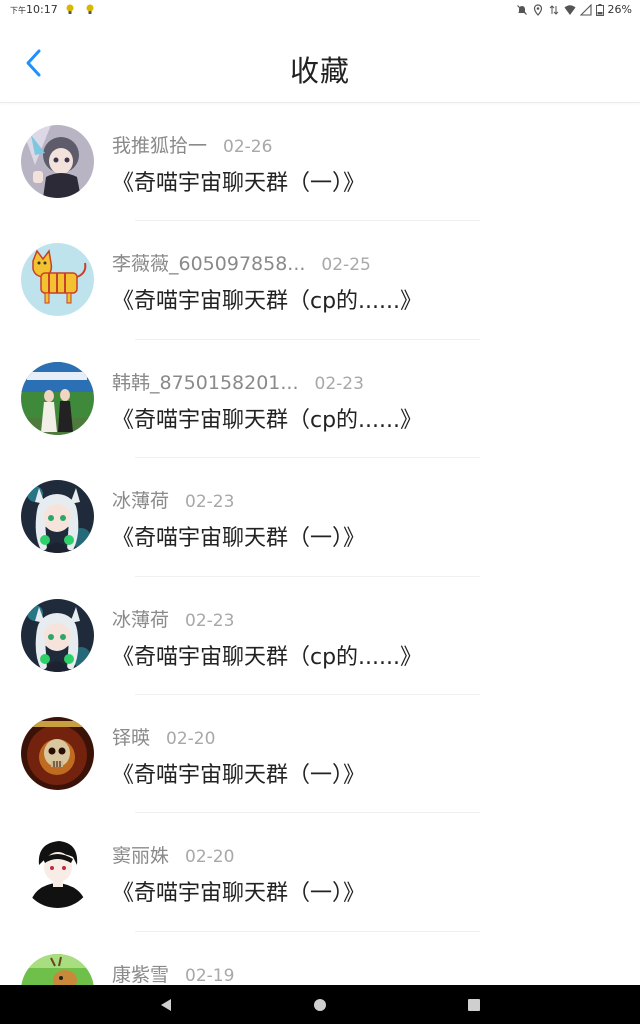  I want to click on status-icons: 26%, so click(574, 9).